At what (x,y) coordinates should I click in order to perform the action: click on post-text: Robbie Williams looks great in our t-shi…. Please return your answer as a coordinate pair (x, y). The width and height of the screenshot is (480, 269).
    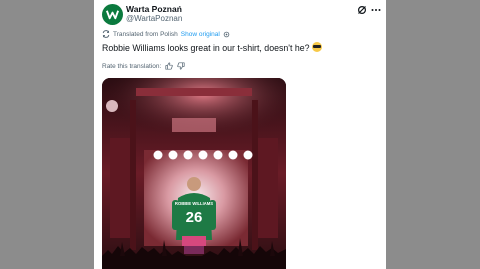
    Looking at the image, I should click on (212, 47).